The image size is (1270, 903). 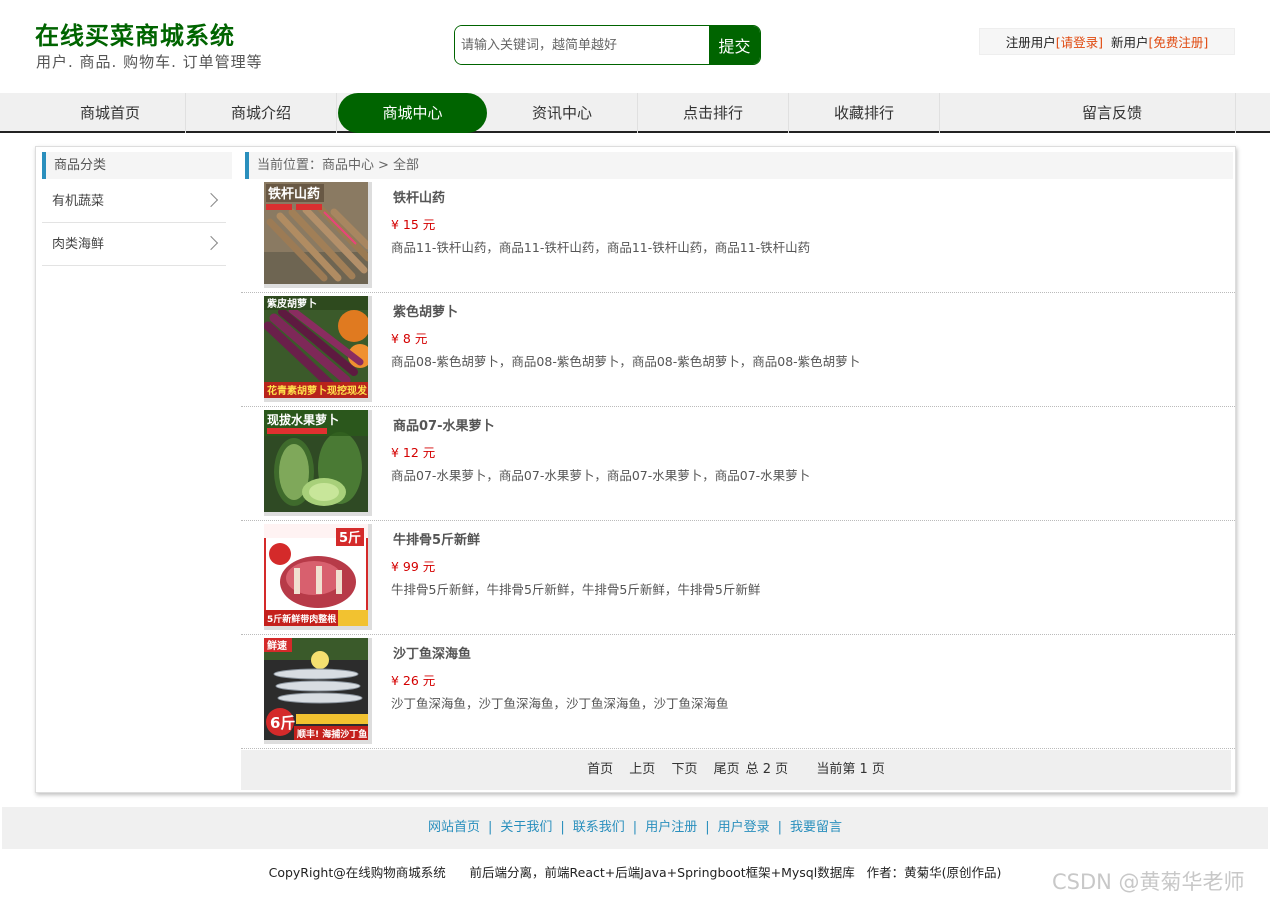 I want to click on site-title: 在线买菜商城系统, so click(x=135, y=33).